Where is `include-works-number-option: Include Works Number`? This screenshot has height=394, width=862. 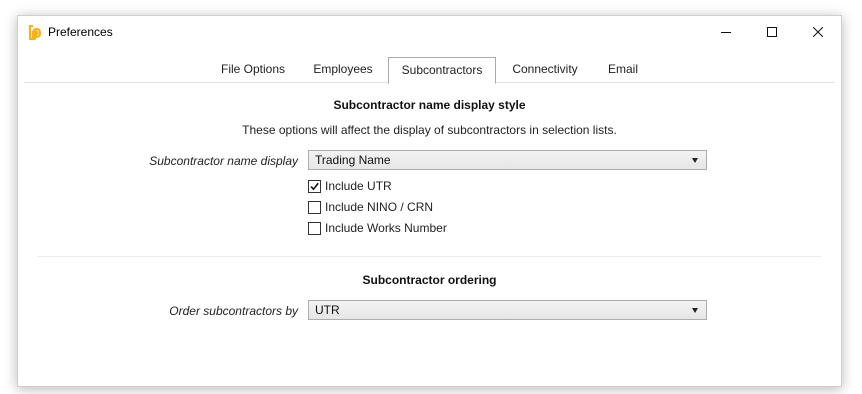 include-works-number-option: Include Works Number is located at coordinates (377, 228).